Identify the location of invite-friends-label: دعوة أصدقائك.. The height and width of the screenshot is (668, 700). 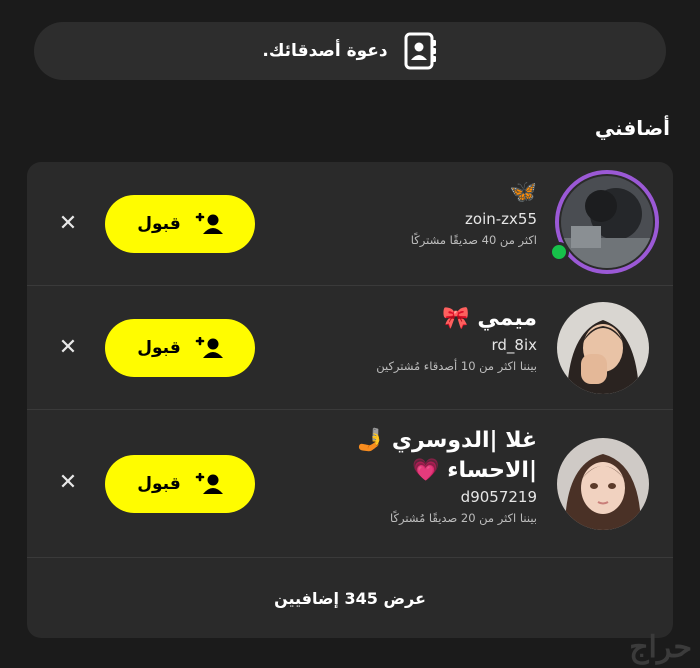
(325, 51).